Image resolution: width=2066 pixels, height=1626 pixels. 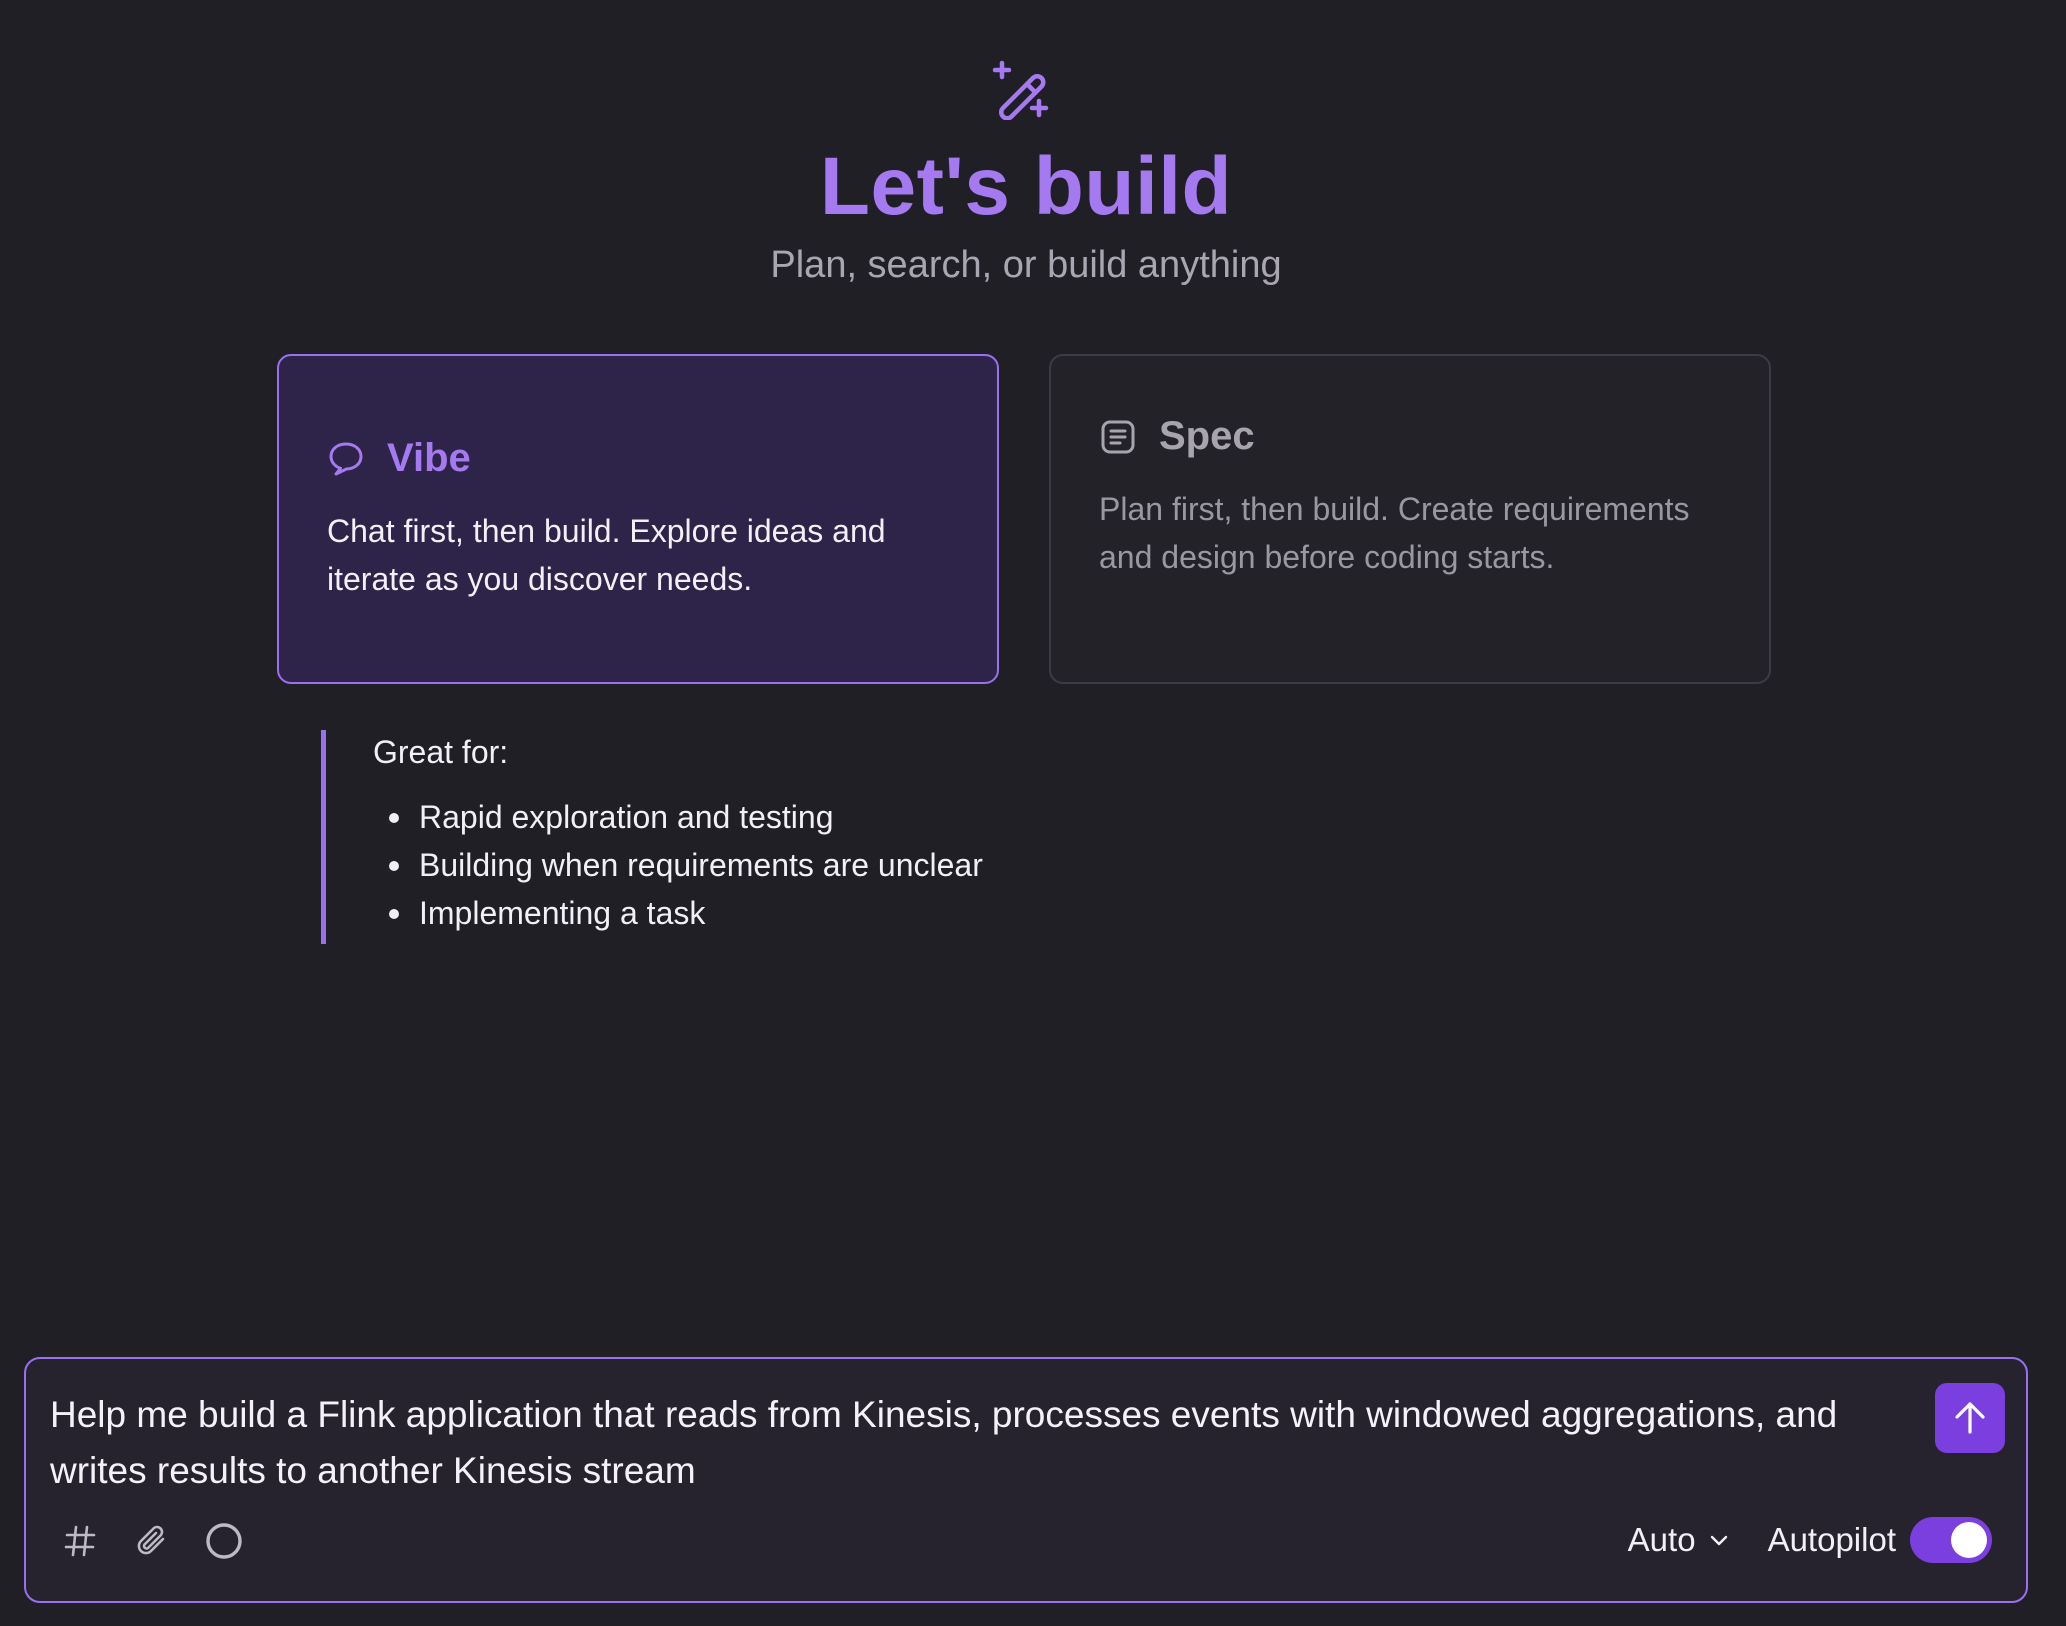 I want to click on page-subtitle: Plan, search, or build anything, so click(x=1026, y=265).